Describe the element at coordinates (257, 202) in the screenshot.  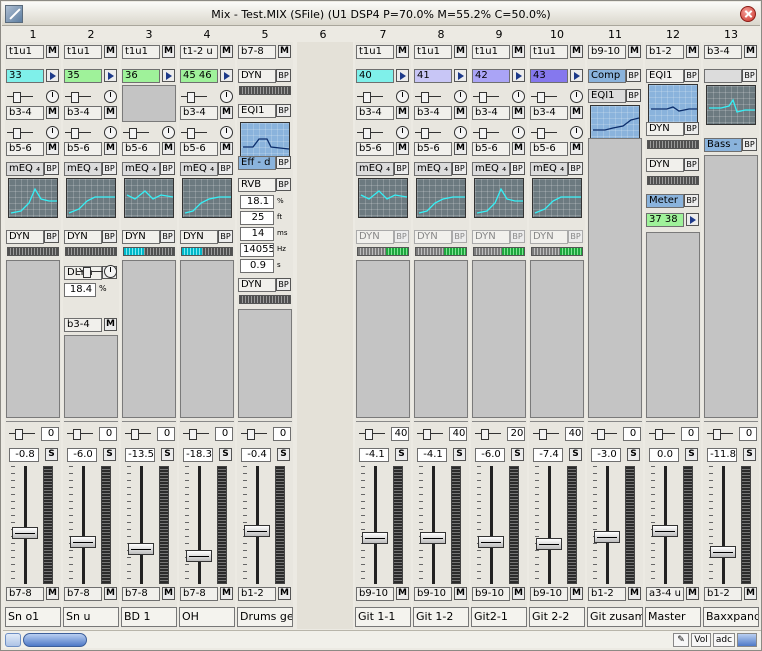
I see `reverb-param-value: 18.1` at that location.